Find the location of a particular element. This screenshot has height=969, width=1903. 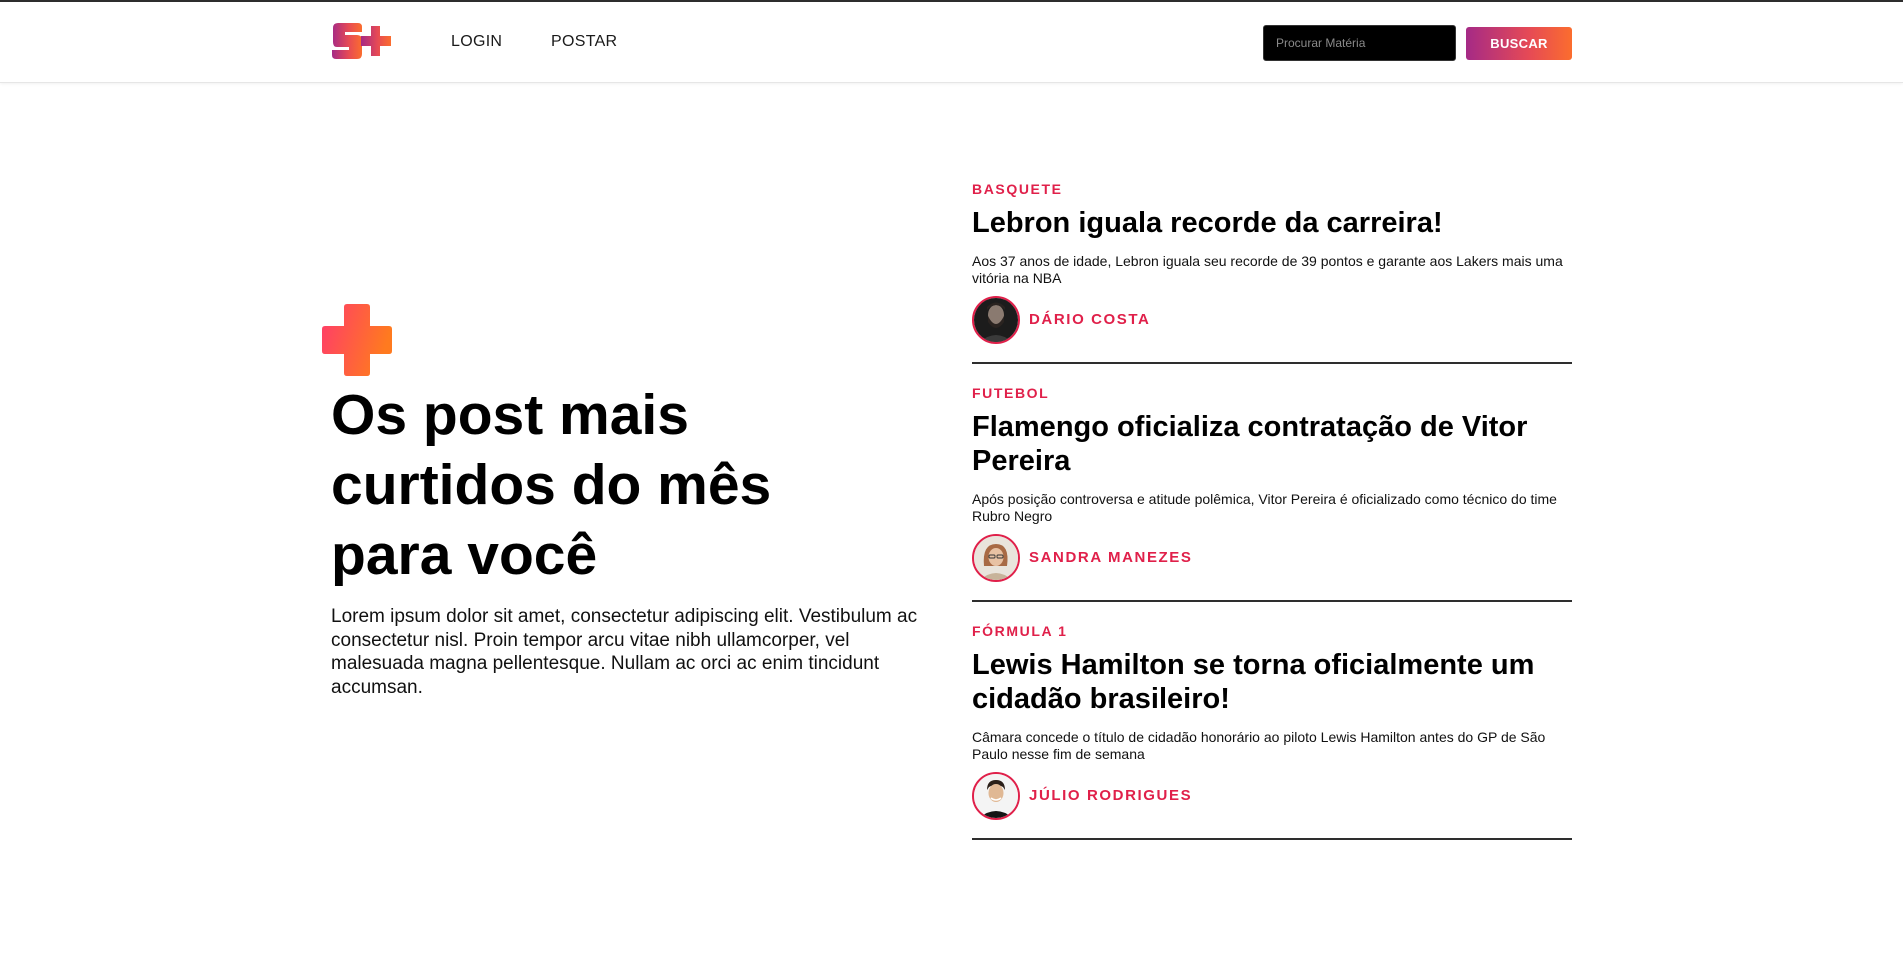

post-title: Lebron iguala recorde da carreira! is located at coordinates (1272, 223).